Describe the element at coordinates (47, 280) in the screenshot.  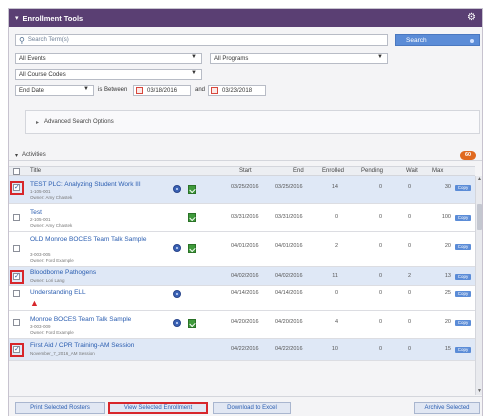
I see `activity-owner: Owner: Lori Lang` at that location.